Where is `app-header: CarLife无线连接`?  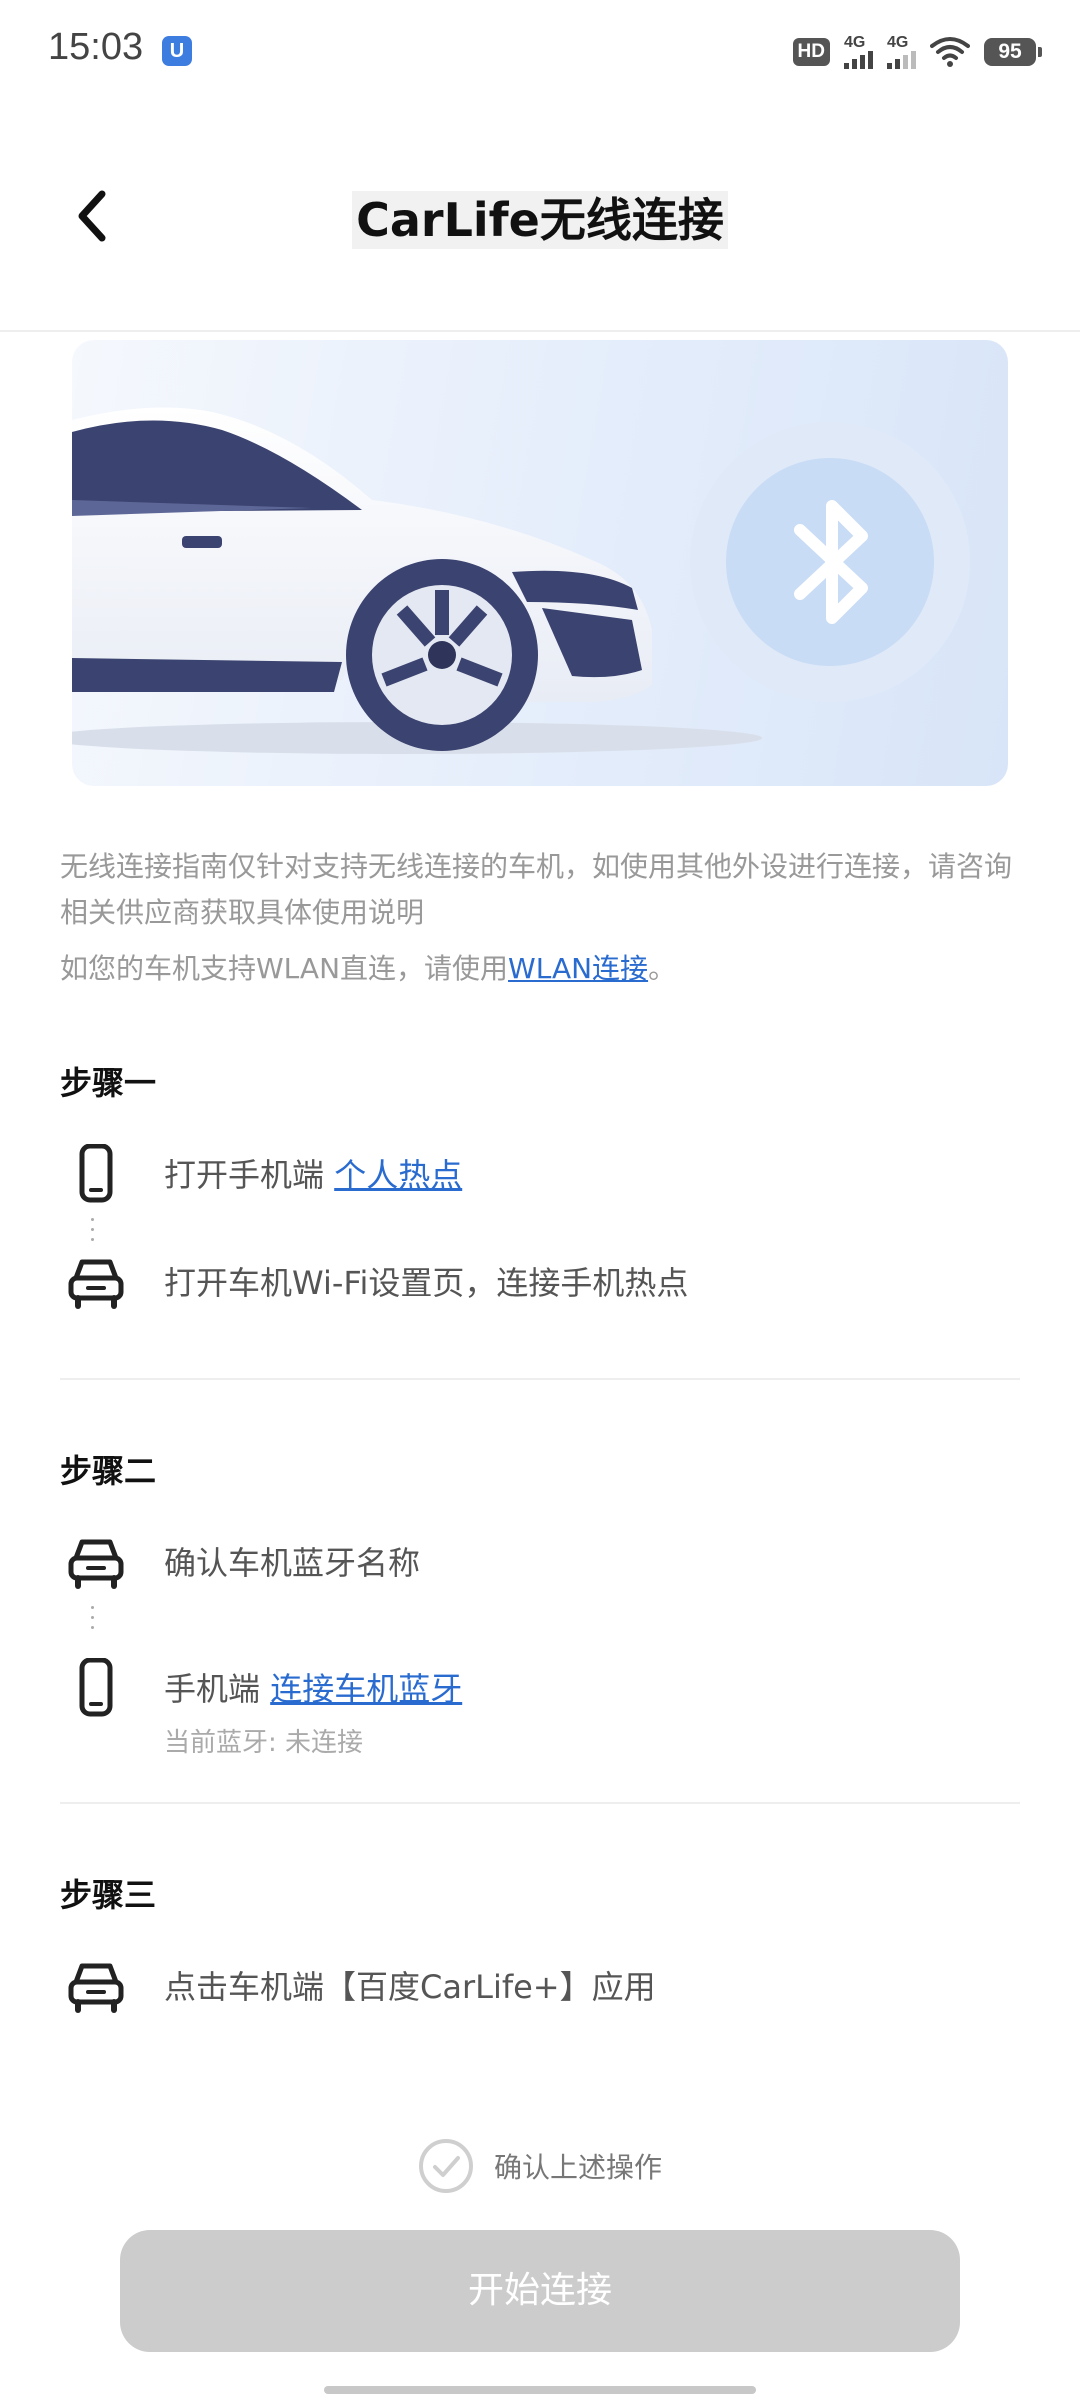
app-header: CarLife无线连接 is located at coordinates (540, 236).